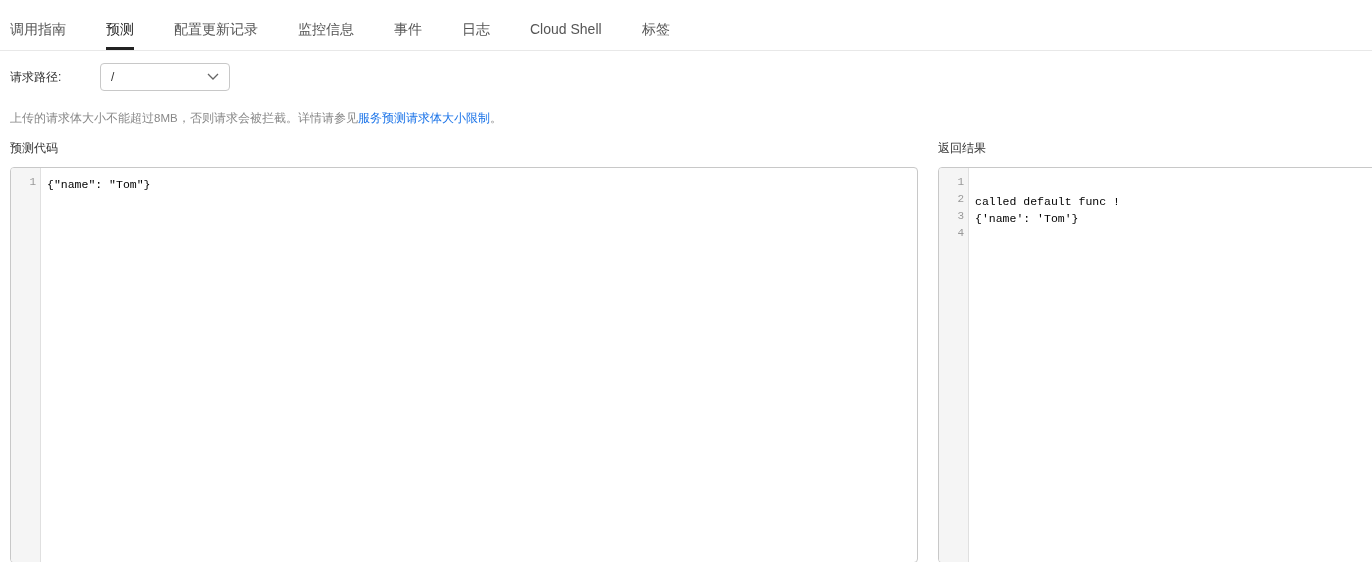 The width and height of the screenshot is (1372, 562). What do you see at coordinates (476, 25) in the screenshot?
I see `tab: 日志` at bounding box center [476, 25].